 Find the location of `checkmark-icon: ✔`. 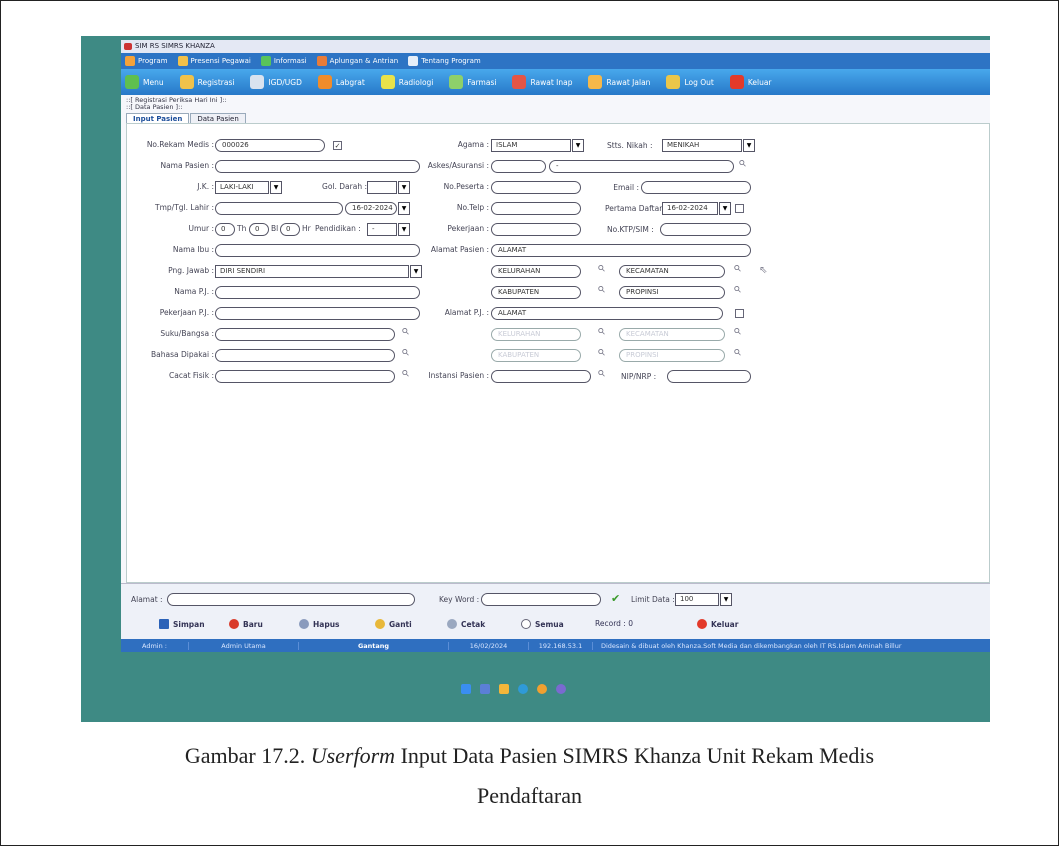

checkmark-icon: ✔ is located at coordinates (615, 598).